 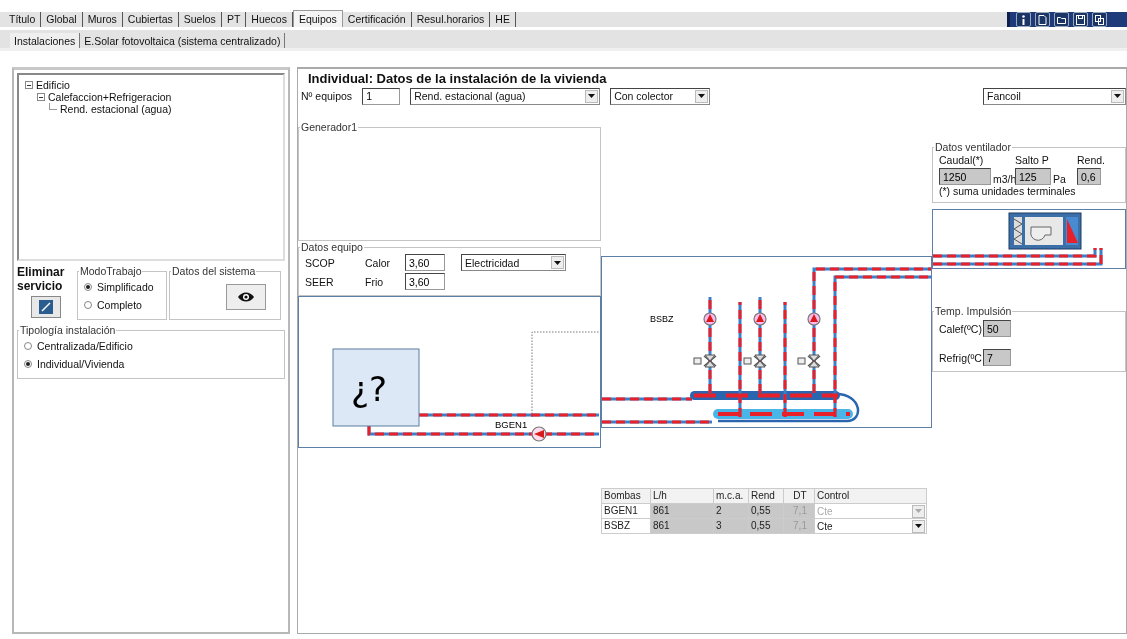 I want to click on field-label: Refrig(ºC, so click(x=960, y=357).